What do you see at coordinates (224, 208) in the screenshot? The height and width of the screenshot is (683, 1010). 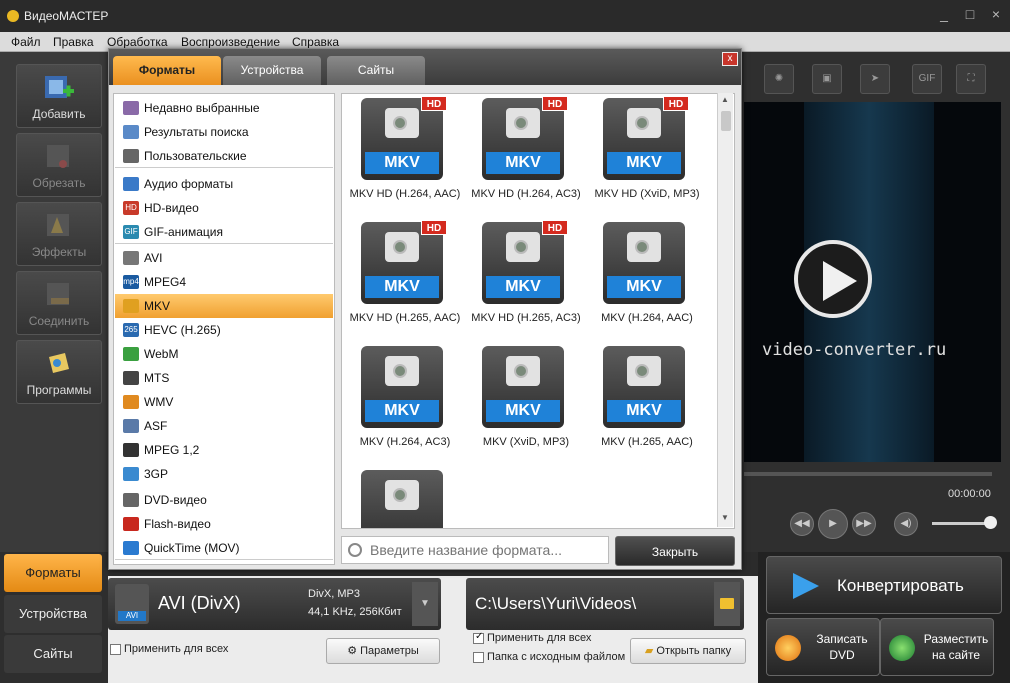 I see `category-item: HD HD-видео` at bounding box center [224, 208].